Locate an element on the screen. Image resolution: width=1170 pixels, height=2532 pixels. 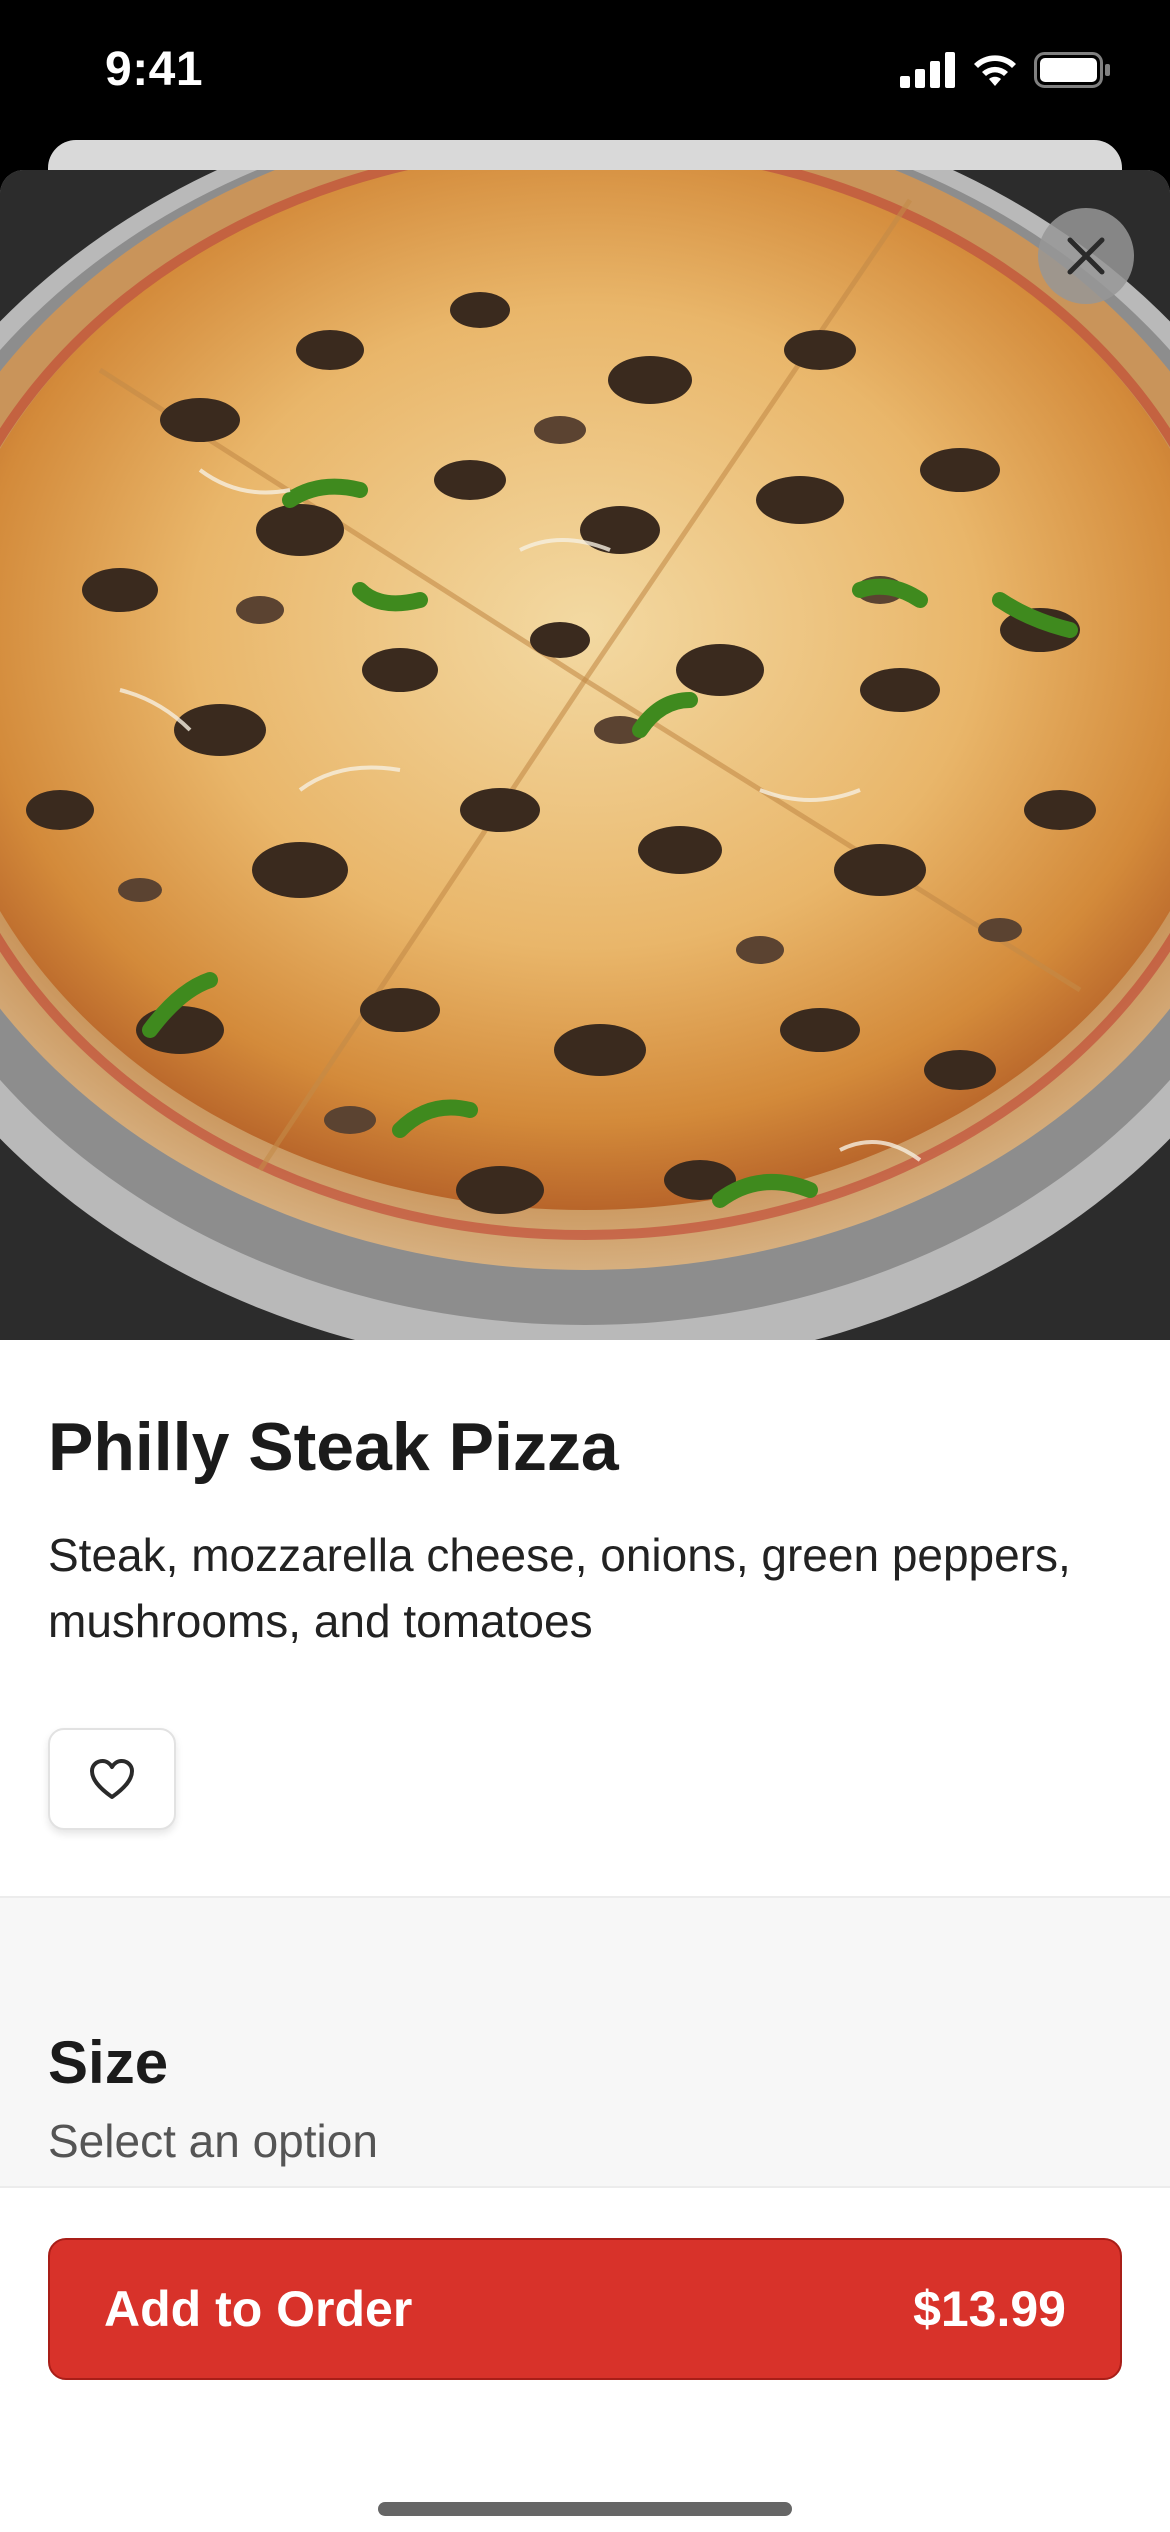
item-price: $13.99 is located at coordinates (989, 2309).